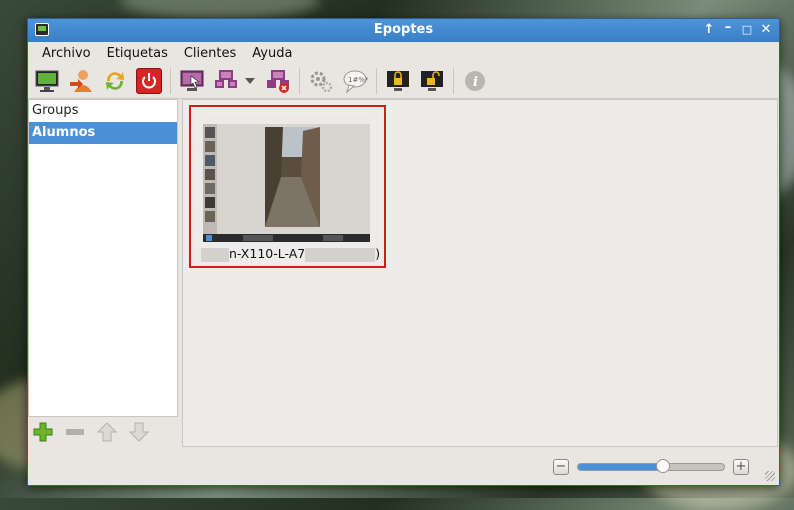 This screenshot has width=794, height=510. What do you see at coordinates (561, 467) in the screenshot?
I see `zoom-out-button: −` at bounding box center [561, 467].